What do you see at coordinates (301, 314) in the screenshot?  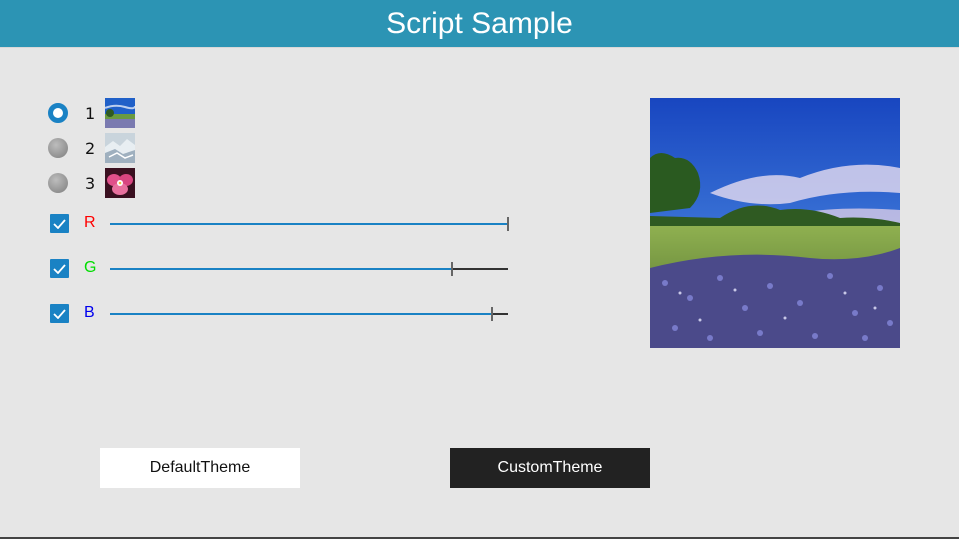 I see `slider-fill-b` at bounding box center [301, 314].